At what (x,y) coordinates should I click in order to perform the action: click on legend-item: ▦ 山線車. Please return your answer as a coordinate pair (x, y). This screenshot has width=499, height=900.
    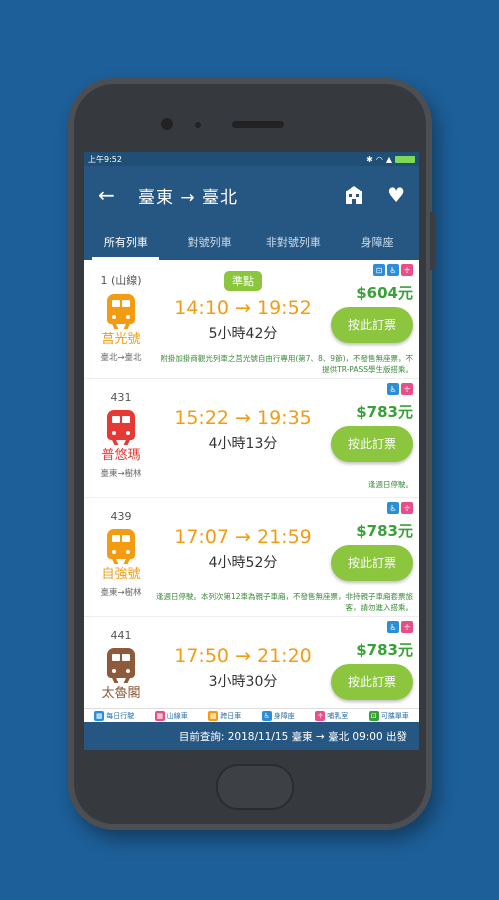
    Looking at the image, I should click on (171, 716).